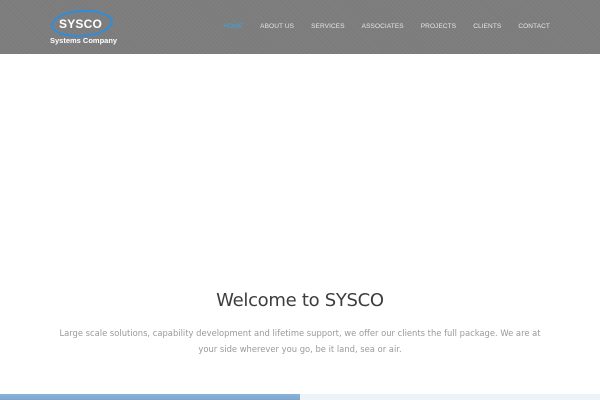 The height and width of the screenshot is (400, 600). What do you see at coordinates (450, 397) in the screenshot?
I see `feature-image-right` at bounding box center [450, 397].